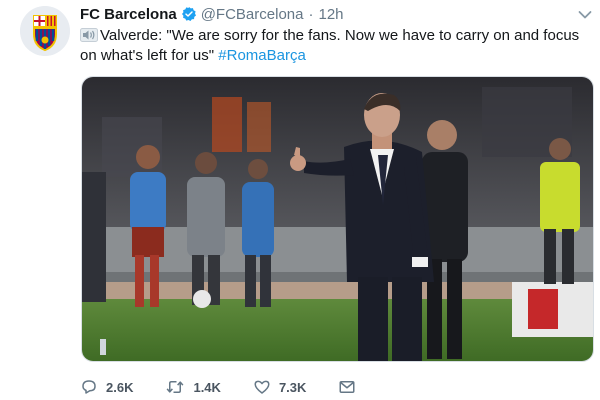  I want to click on tweet-timestamp: 12h, so click(330, 14).